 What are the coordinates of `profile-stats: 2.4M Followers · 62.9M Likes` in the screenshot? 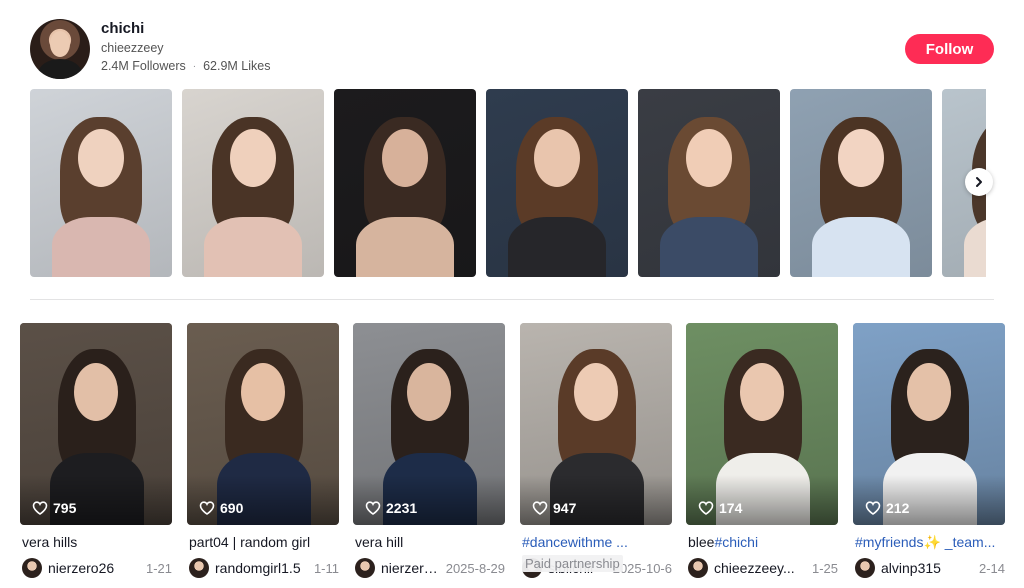 It's located at (186, 66).